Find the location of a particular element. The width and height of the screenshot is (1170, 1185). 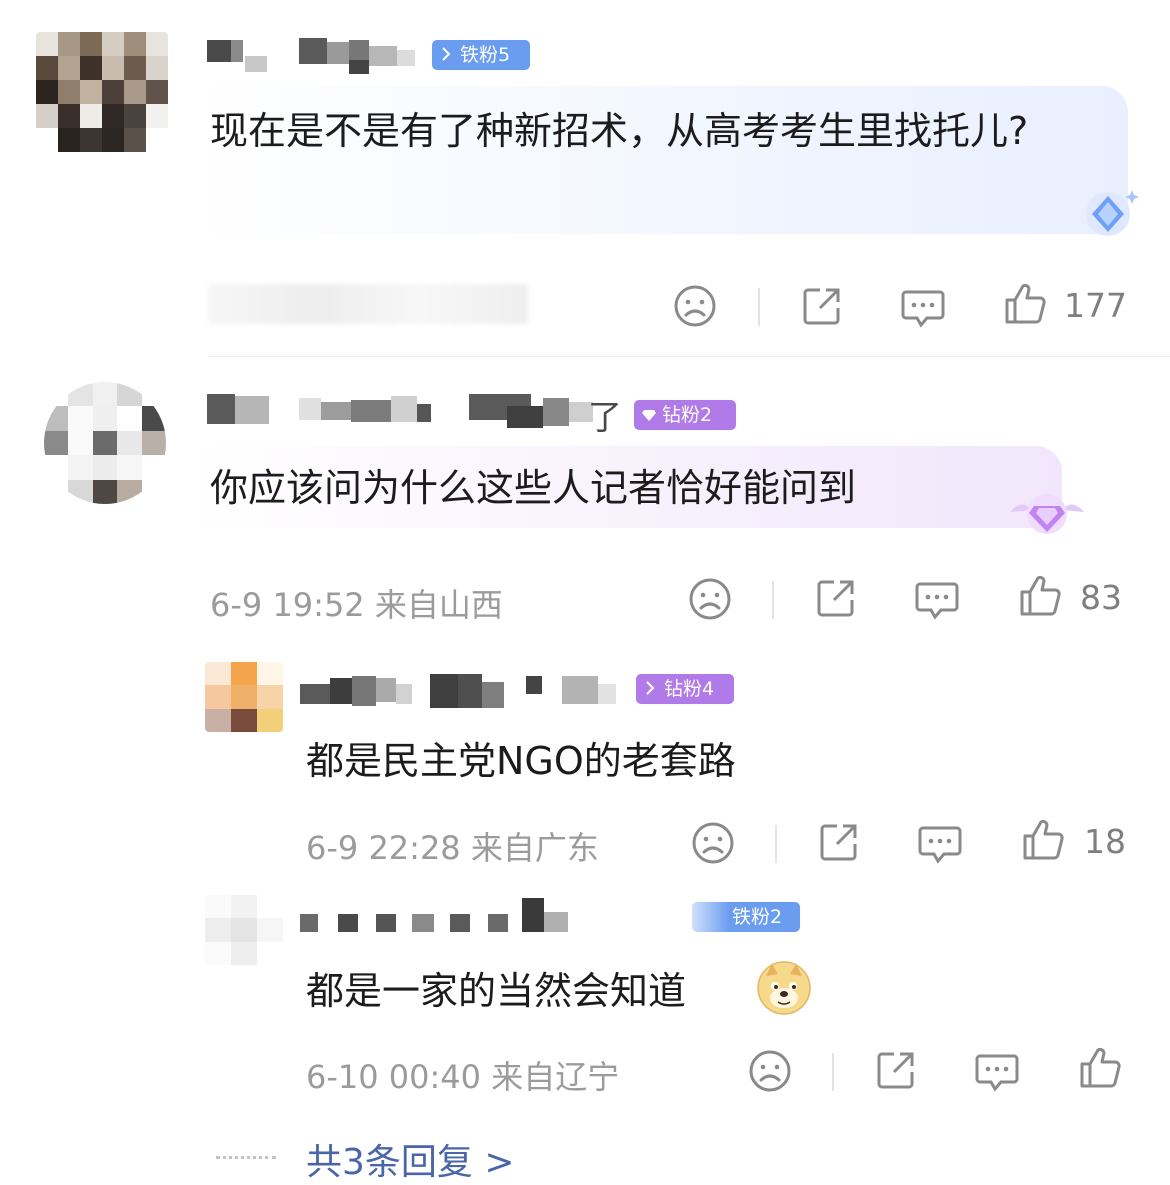

like-count: 177 is located at coordinates (1095, 305).